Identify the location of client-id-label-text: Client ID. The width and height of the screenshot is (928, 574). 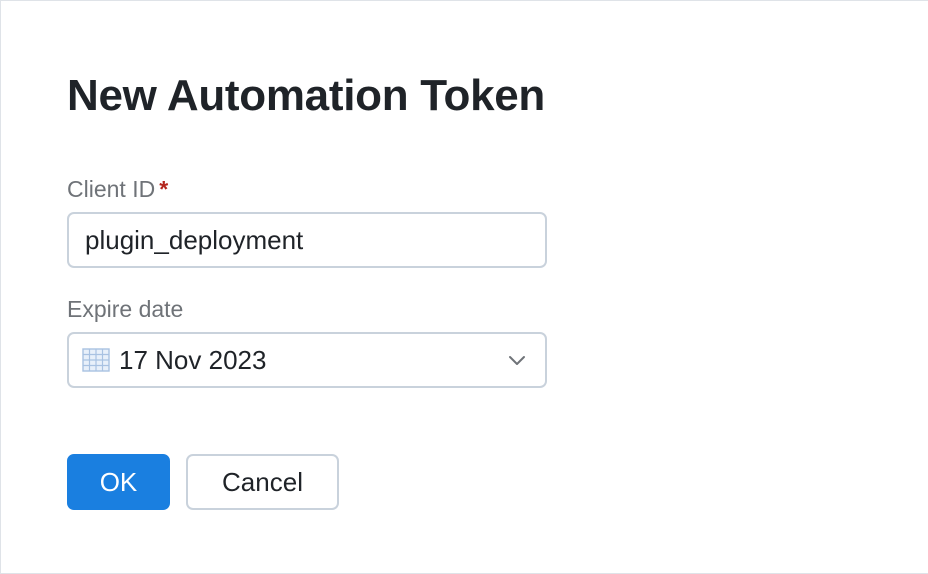
(111, 189).